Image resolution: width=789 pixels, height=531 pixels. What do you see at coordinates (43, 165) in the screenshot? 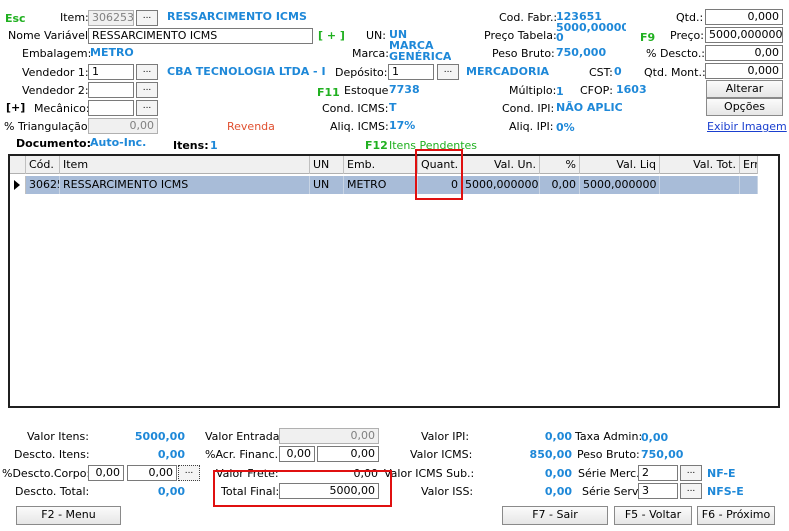
I see `col-cod: Cód.` at bounding box center [43, 165].